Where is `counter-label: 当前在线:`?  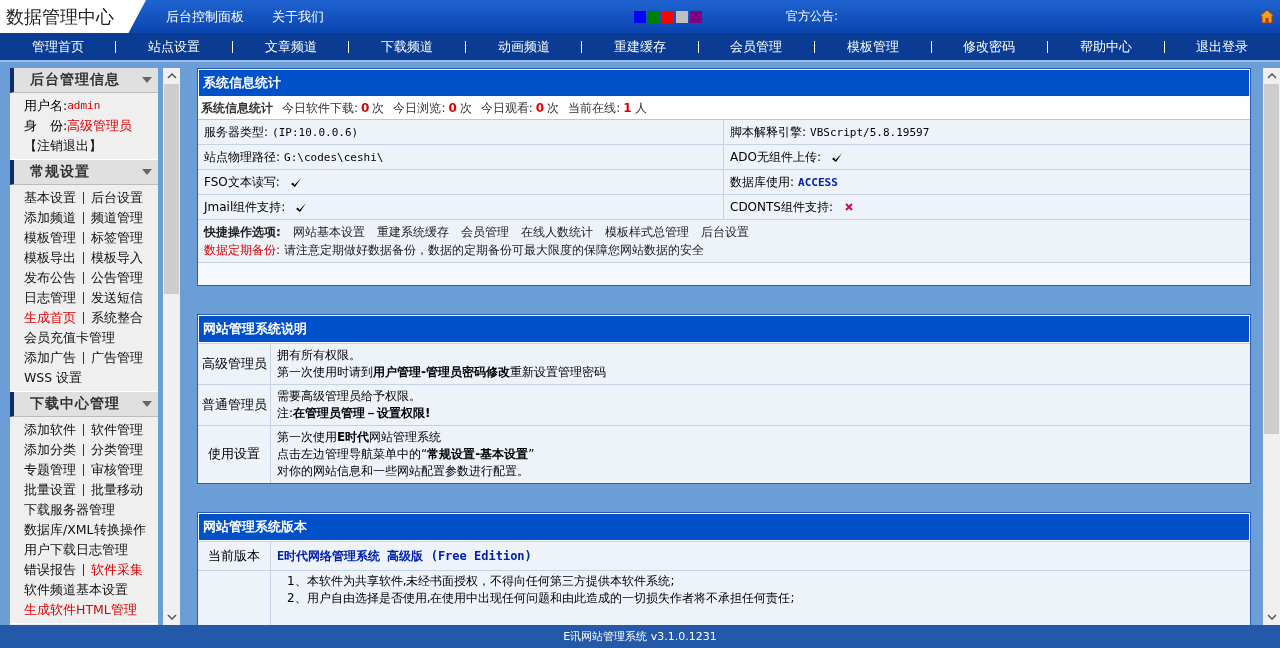
counter-label: 当前在线: is located at coordinates (594, 108).